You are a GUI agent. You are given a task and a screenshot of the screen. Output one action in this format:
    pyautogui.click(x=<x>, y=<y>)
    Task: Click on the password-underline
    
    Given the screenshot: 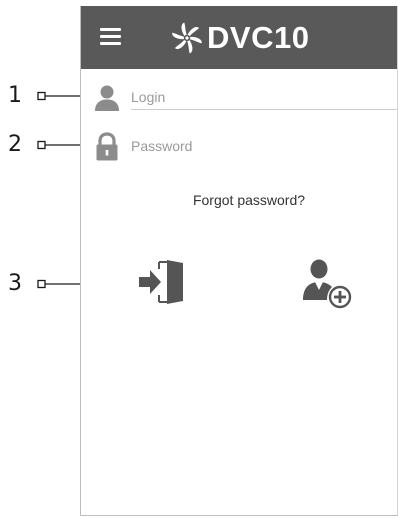 What is the action you would take?
    pyautogui.click(x=264, y=158)
    